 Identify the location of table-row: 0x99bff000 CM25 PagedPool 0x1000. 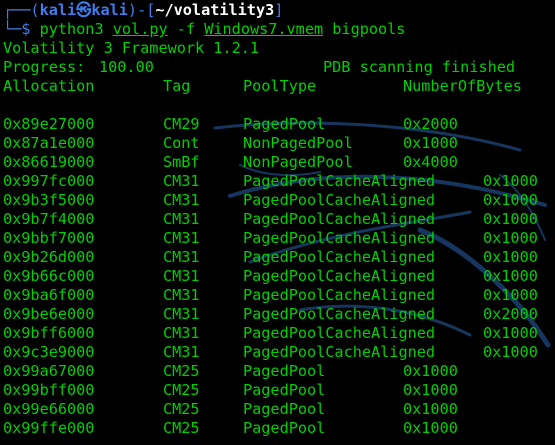
(279, 390).